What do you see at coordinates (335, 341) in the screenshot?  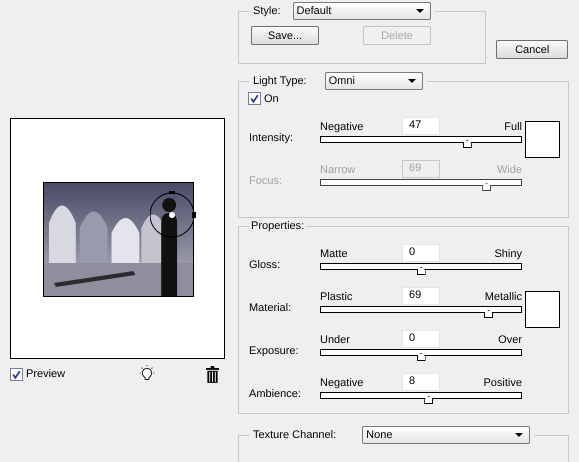 I see `slider-min-label: Under` at bounding box center [335, 341].